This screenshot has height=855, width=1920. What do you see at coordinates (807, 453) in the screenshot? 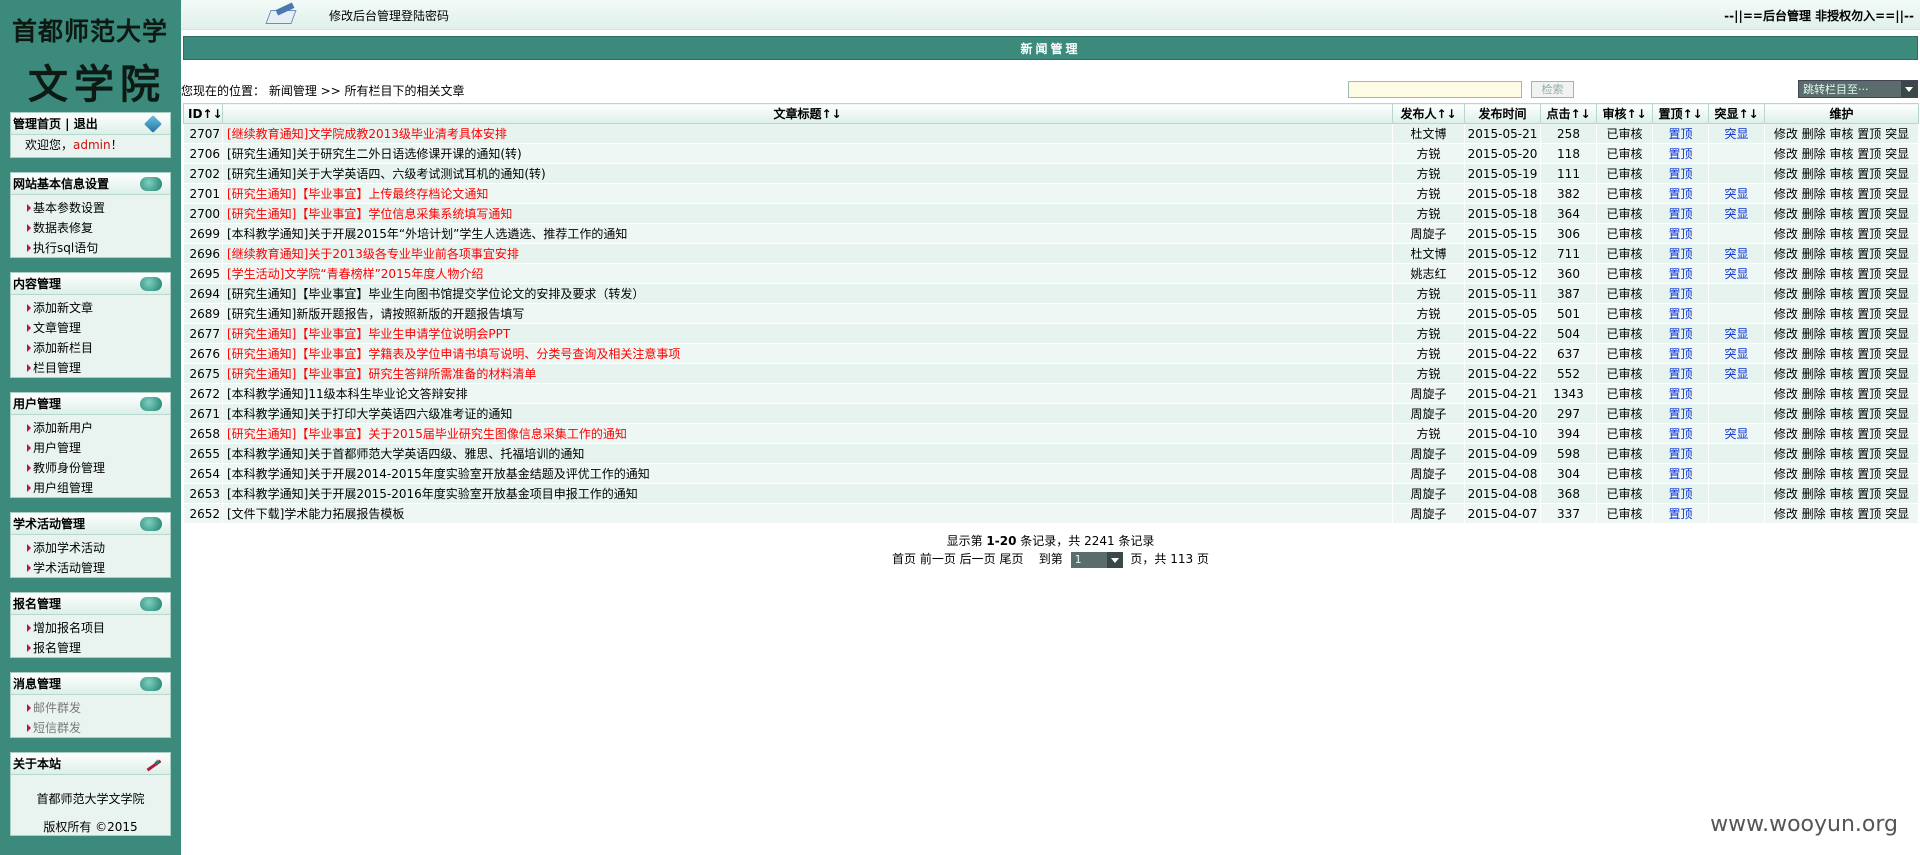
I see `row-title: [本科教学通知]关于首都师范大学英语四级、雅思、托福培训的通知` at bounding box center [807, 453].